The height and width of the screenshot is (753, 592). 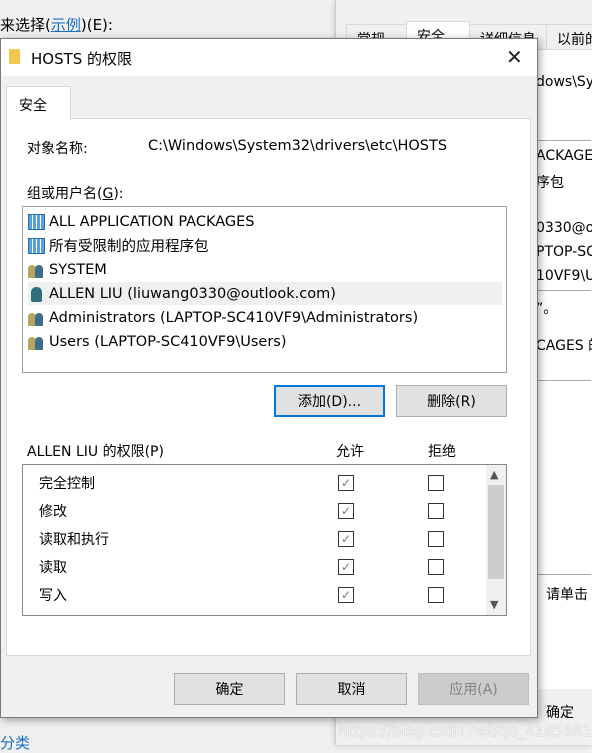 I want to click on object-name-value: C:\Windows\System32\drivers\etc\HOSTS, so click(x=298, y=146).